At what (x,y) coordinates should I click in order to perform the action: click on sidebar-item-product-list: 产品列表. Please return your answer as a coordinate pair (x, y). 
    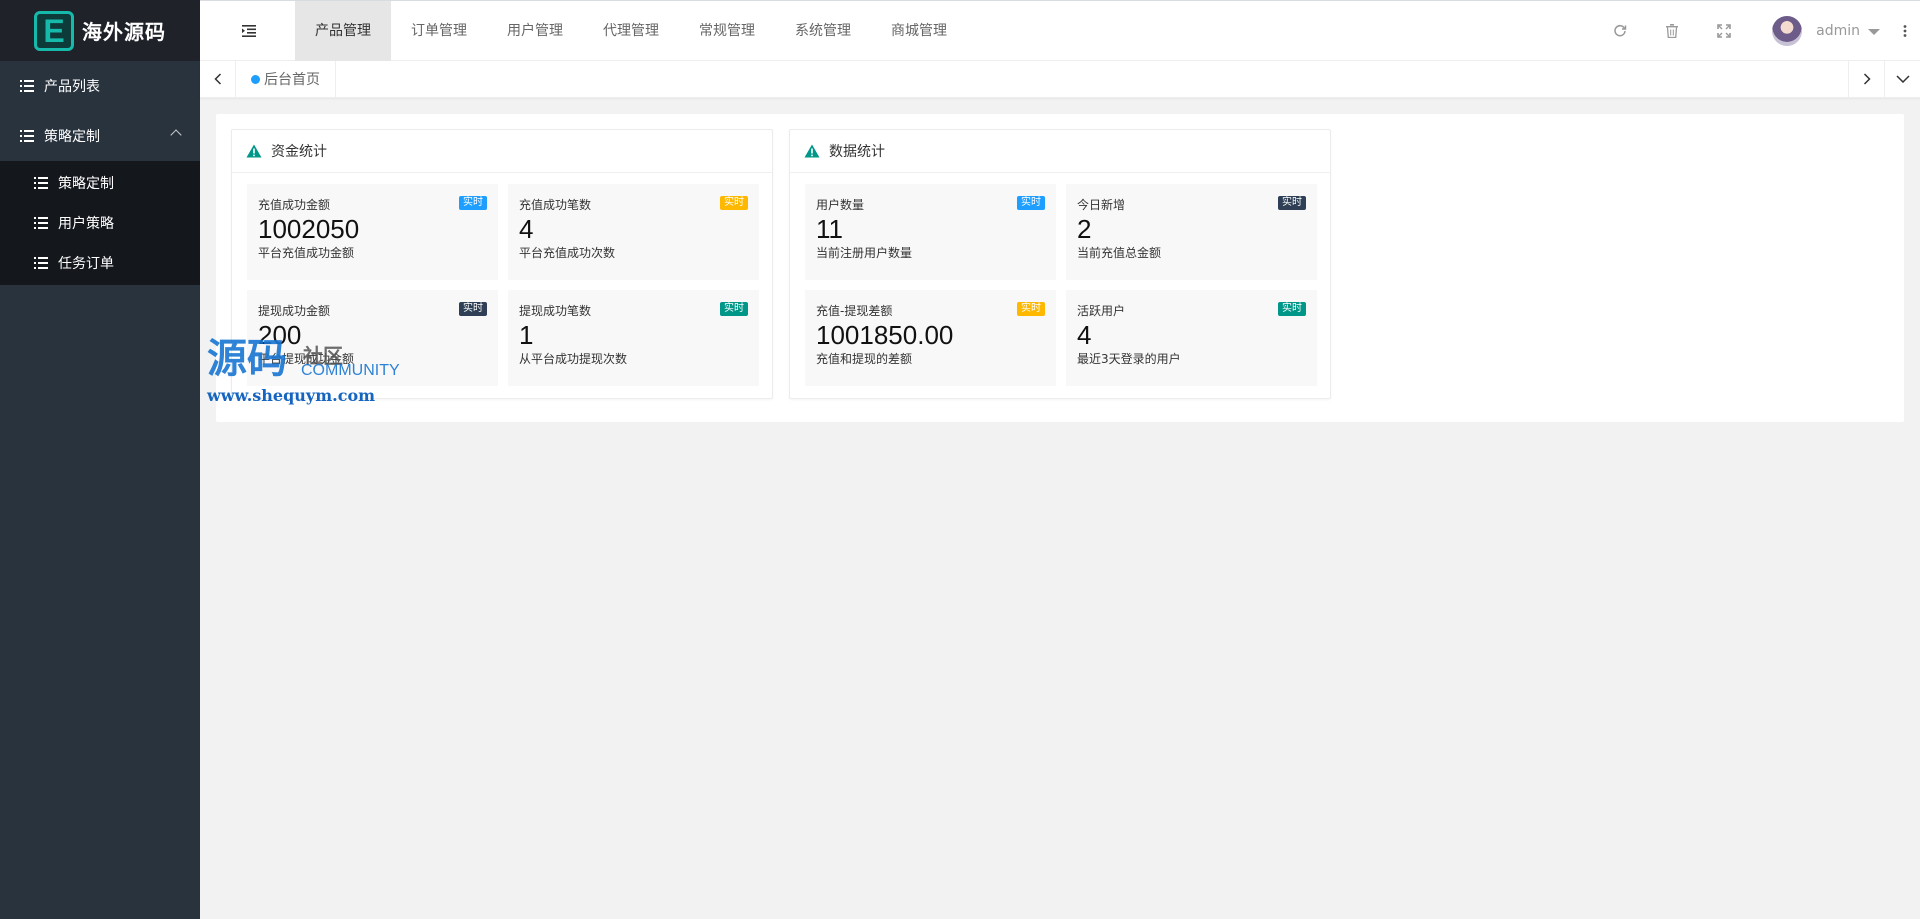
    Looking at the image, I should click on (100, 86).